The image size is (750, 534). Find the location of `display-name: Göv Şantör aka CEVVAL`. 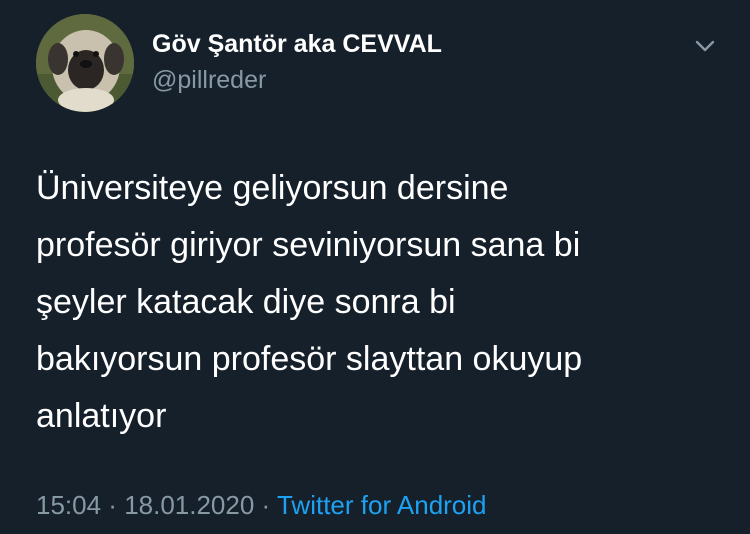

display-name: Göv Şantör aka CEVVAL is located at coordinates (297, 44).